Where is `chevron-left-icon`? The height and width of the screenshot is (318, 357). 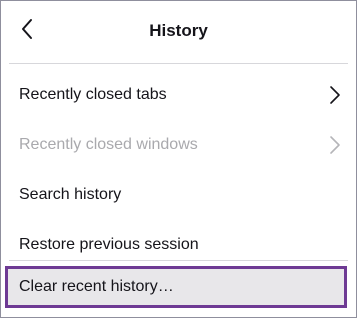 chevron-left-icon is located at coordinates (27, 31).